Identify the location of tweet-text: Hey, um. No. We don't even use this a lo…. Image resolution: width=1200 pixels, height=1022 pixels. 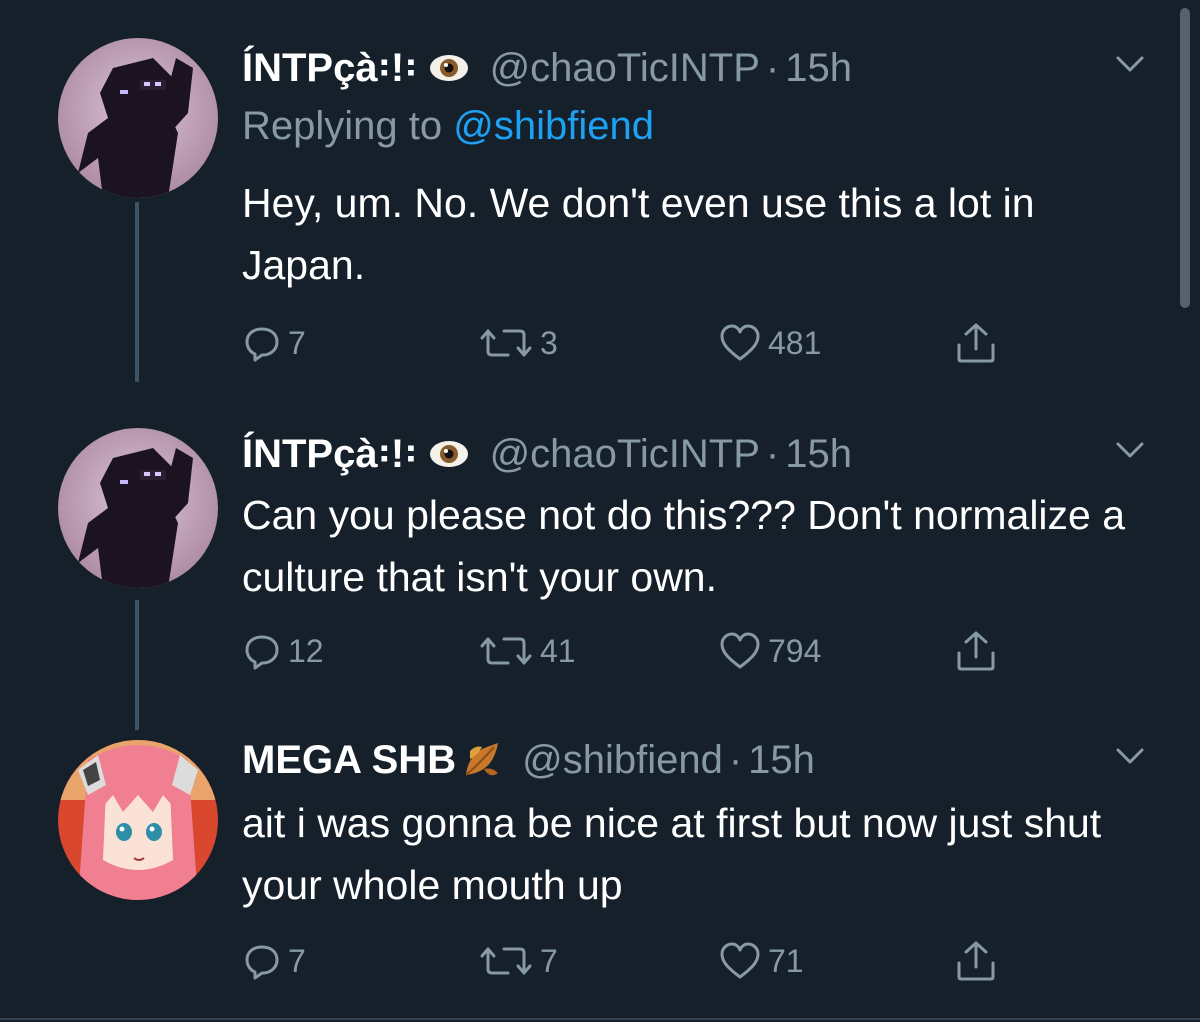
(638, 234).